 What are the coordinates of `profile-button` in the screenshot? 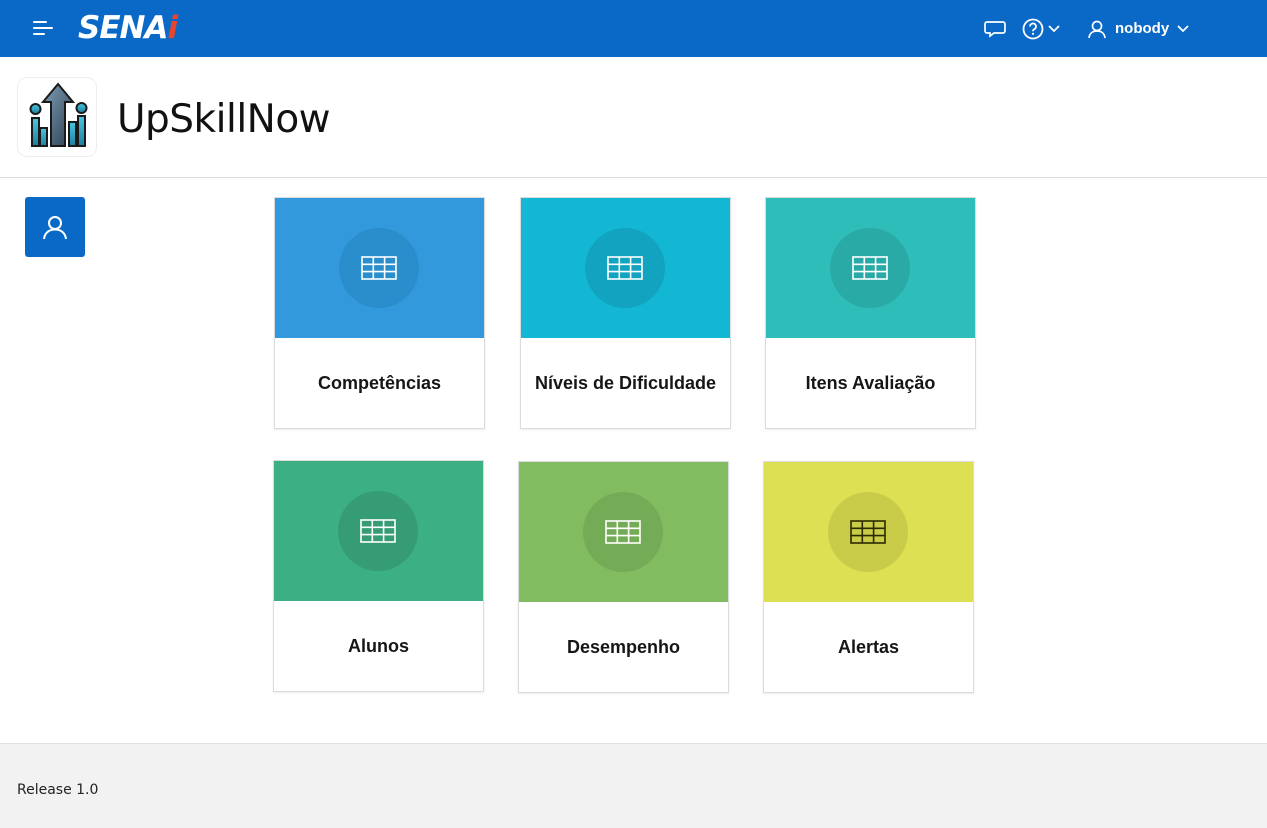 It's located at (55, 227).